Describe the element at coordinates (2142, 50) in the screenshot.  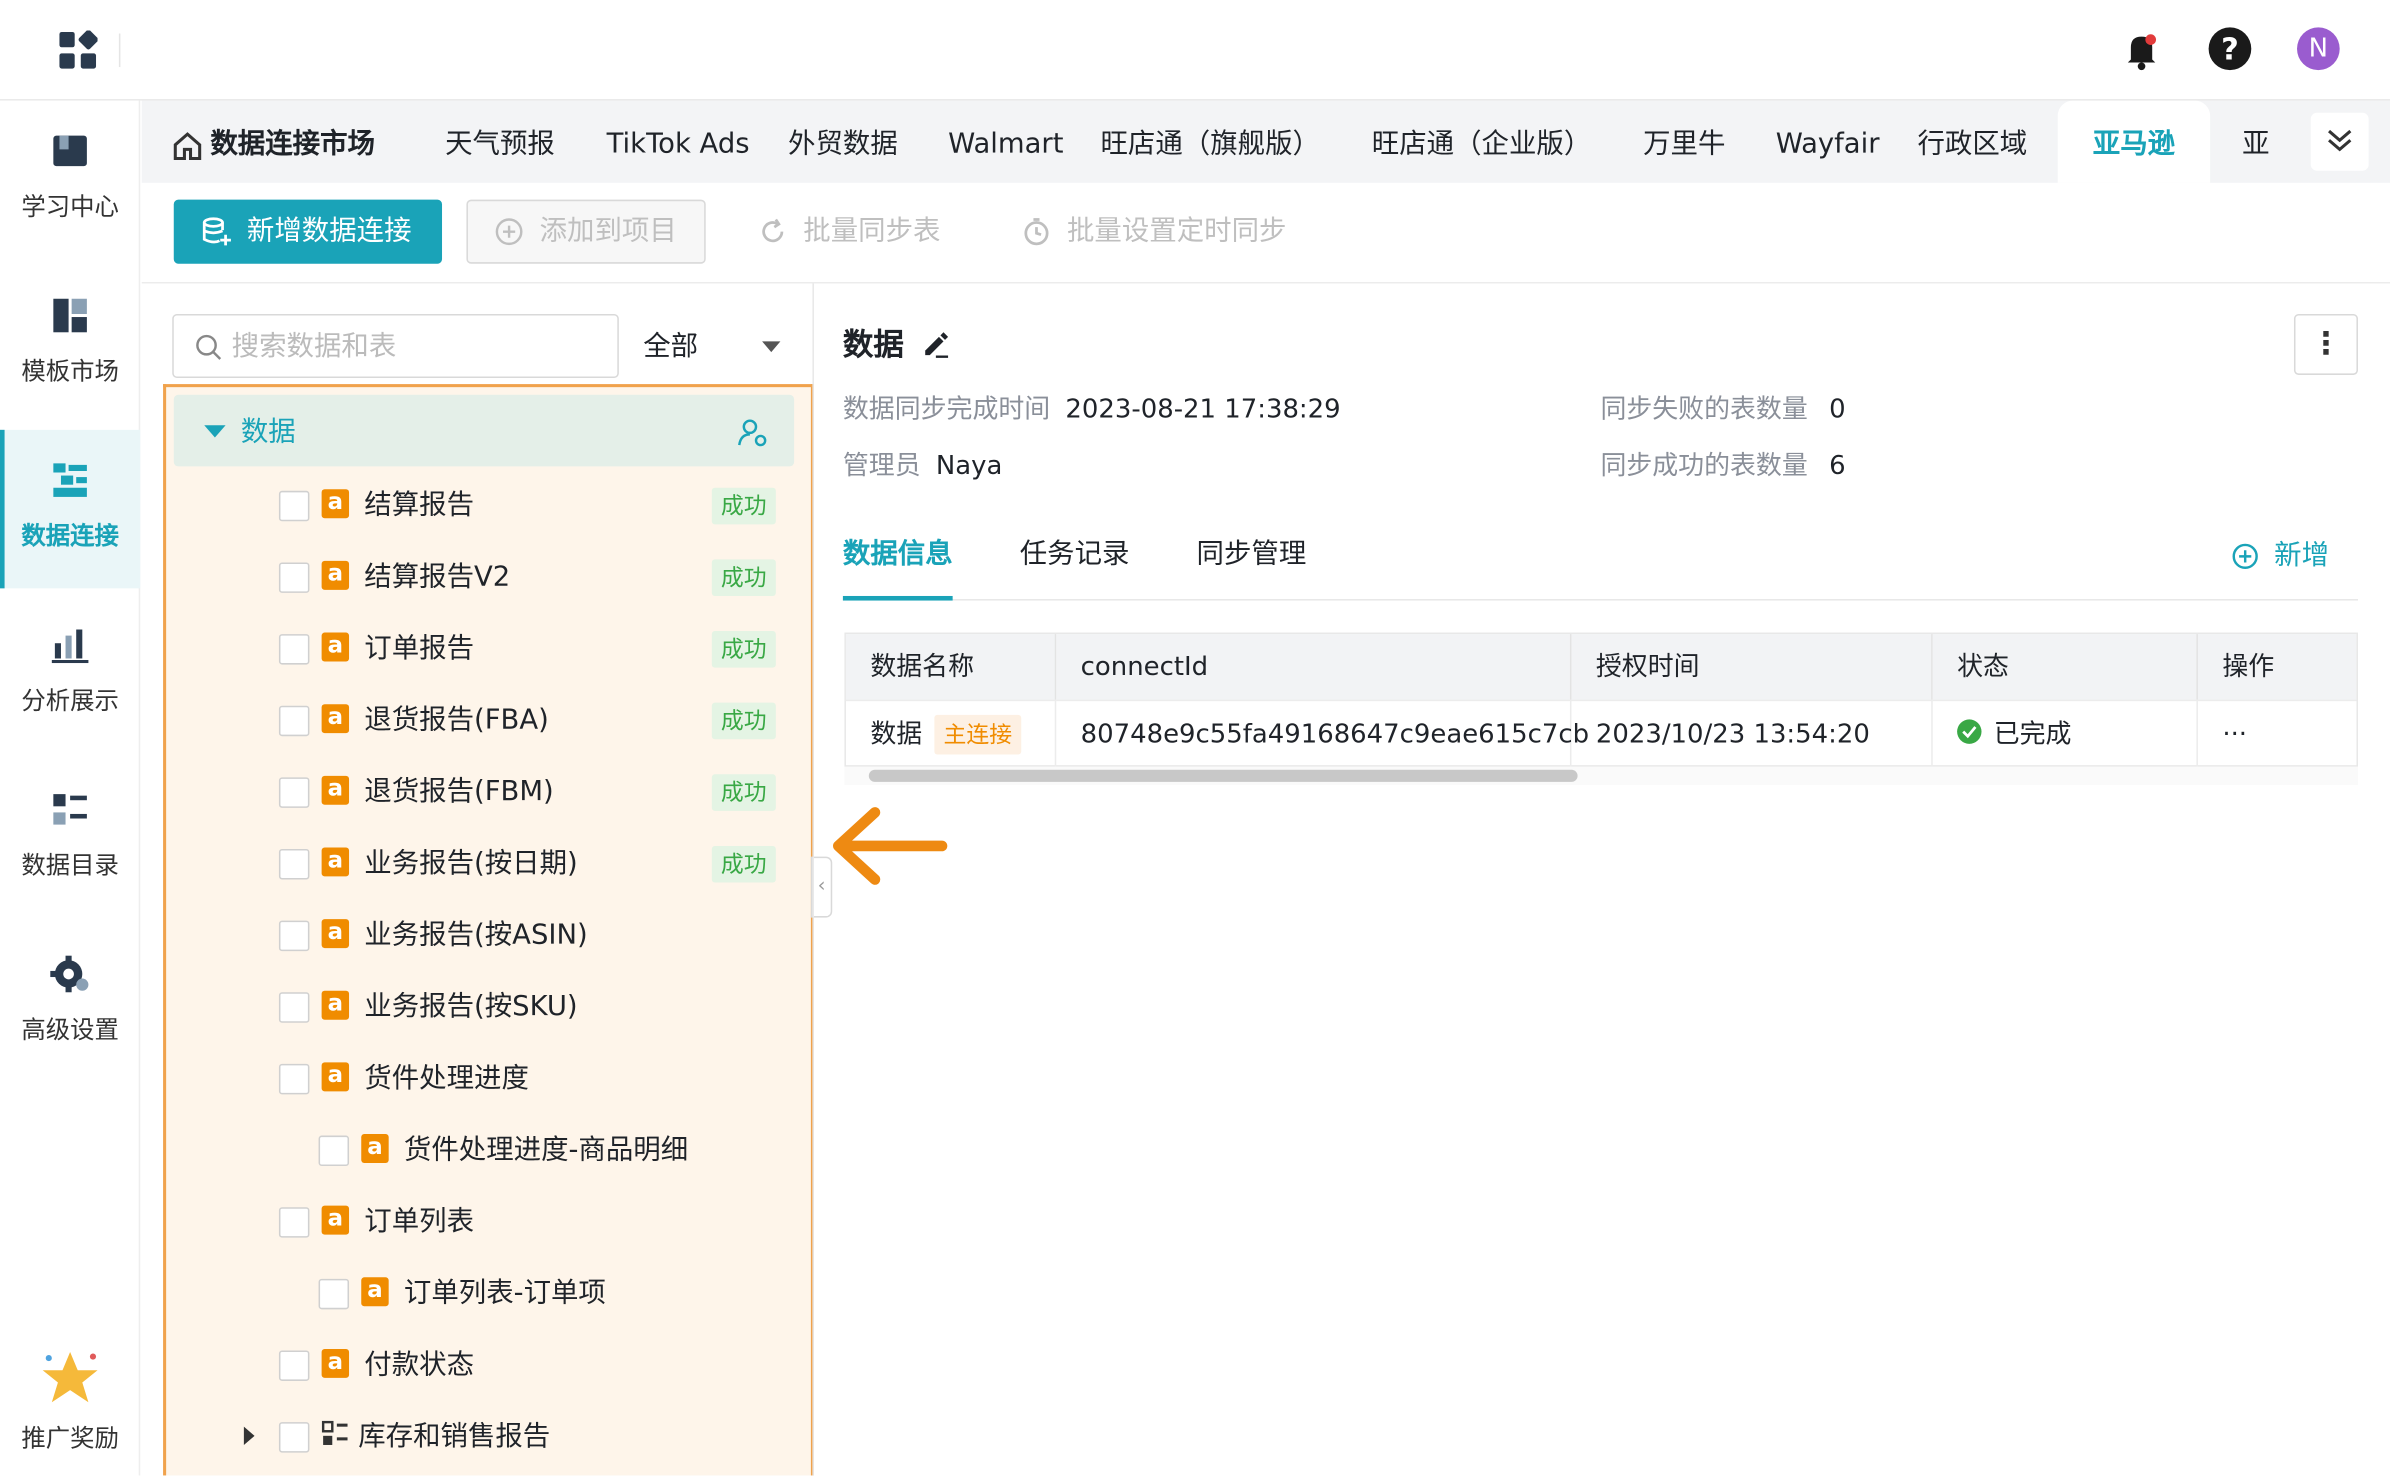
I see `bell-icon` at that location.